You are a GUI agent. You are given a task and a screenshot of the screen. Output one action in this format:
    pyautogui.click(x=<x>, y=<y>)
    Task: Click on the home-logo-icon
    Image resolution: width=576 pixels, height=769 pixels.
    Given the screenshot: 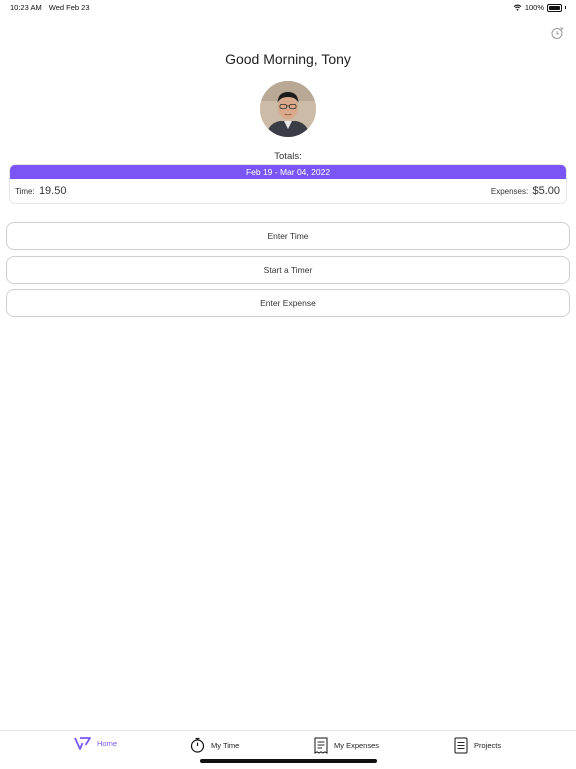 What is the action you would take?
    pyautogui.click(x=82, y=743)
    